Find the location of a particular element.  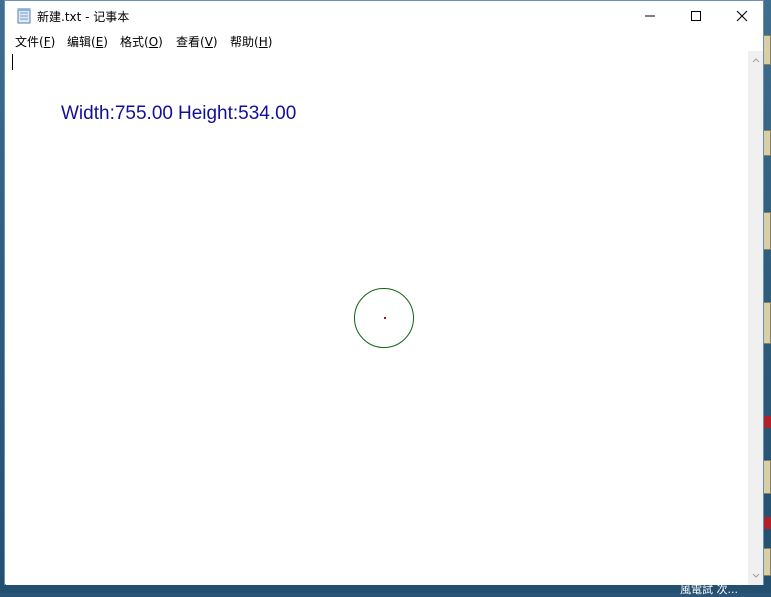

menu-bar: 文件(F) 编辑(E) 格式(O) 查看(V) 帮助(H) is located at coordinates (384, 41).